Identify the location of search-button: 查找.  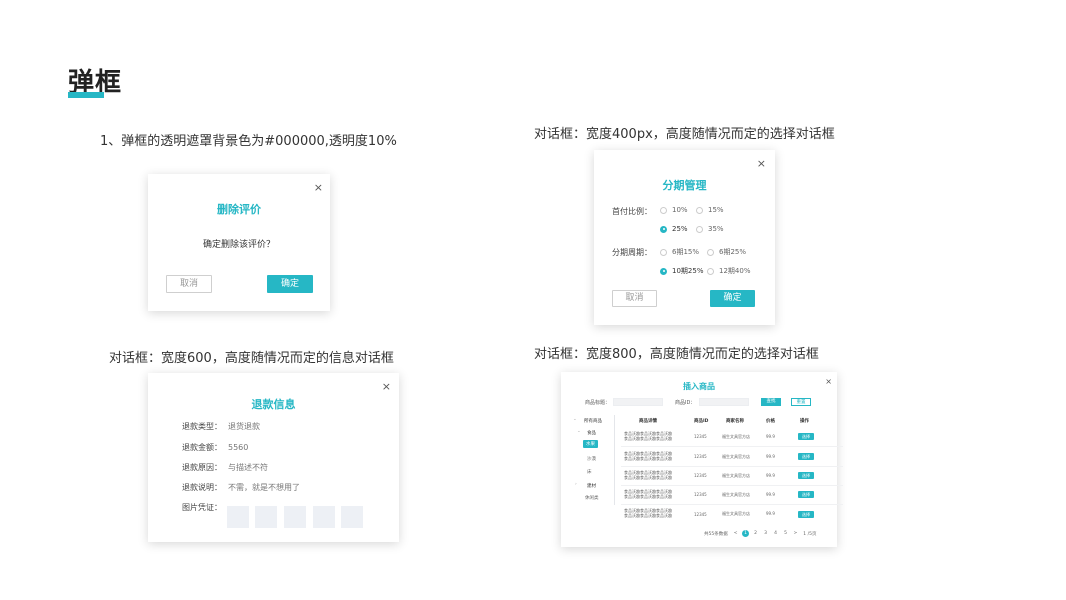
(771, 402).